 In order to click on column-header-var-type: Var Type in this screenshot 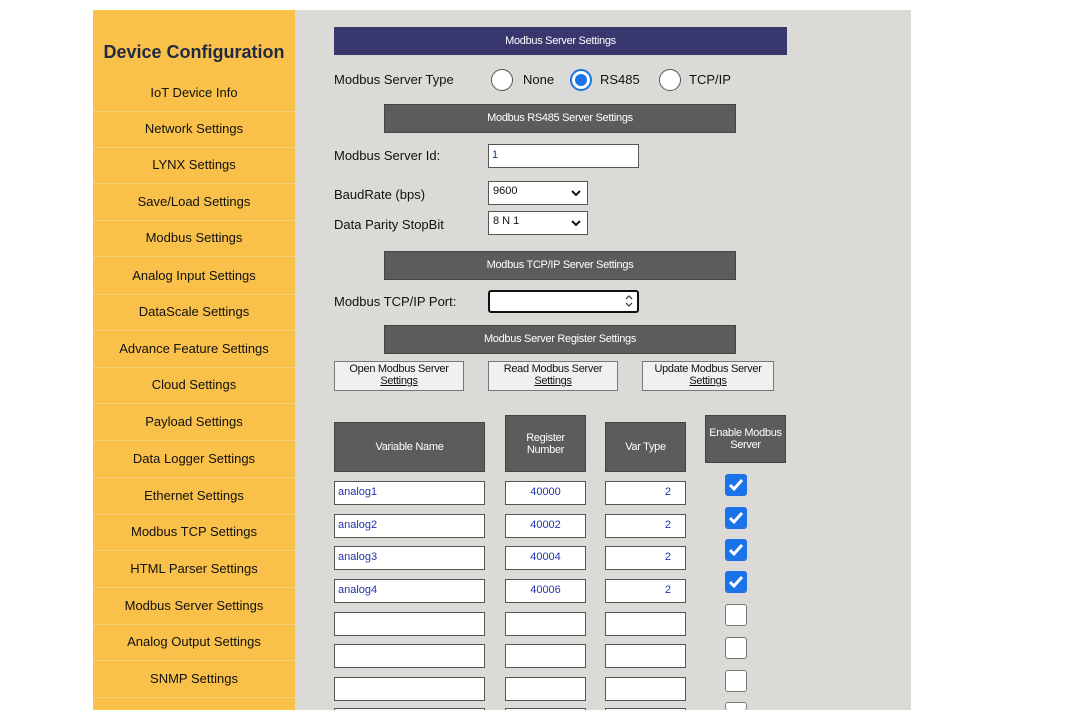, I will do `click(645, 447)`.